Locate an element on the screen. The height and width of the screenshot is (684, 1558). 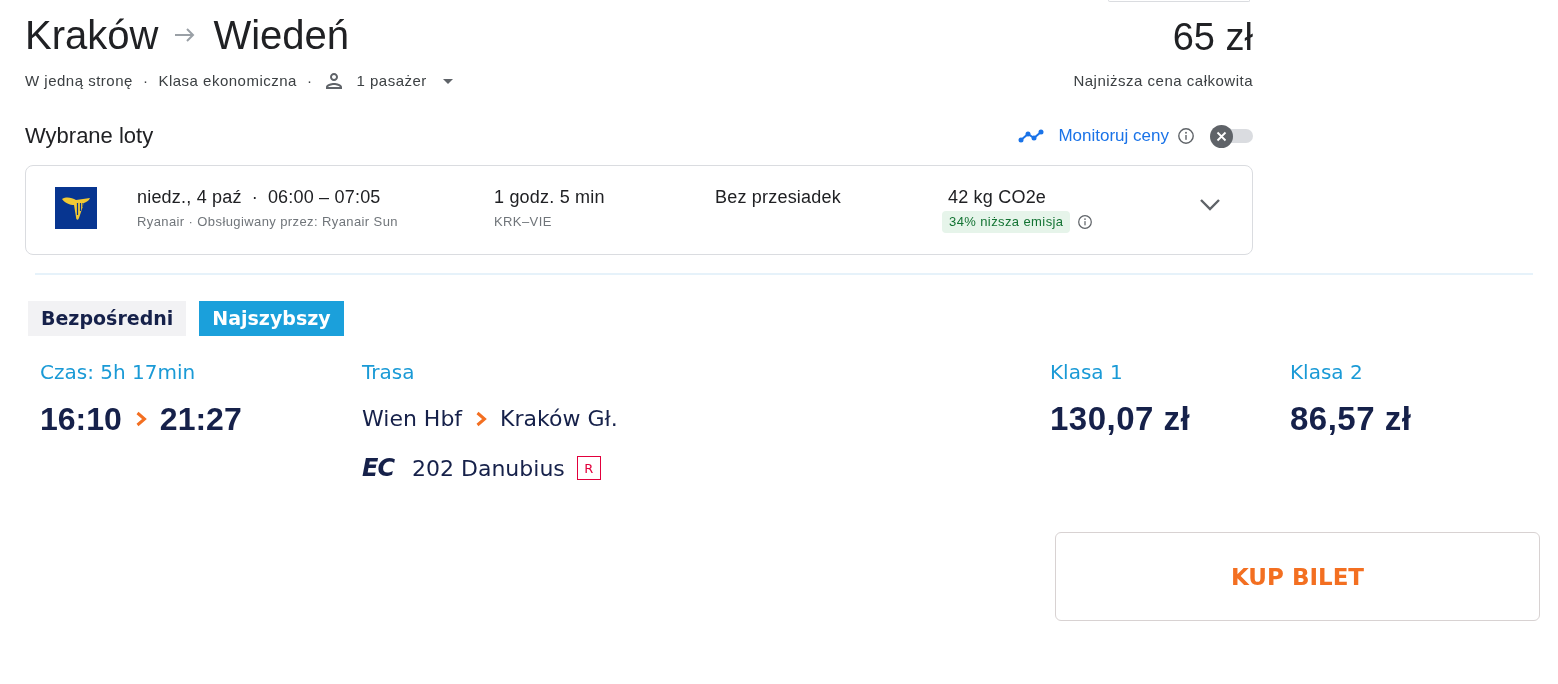
arrival-station: Kraków Gł. is located at coordinates (559, 419).